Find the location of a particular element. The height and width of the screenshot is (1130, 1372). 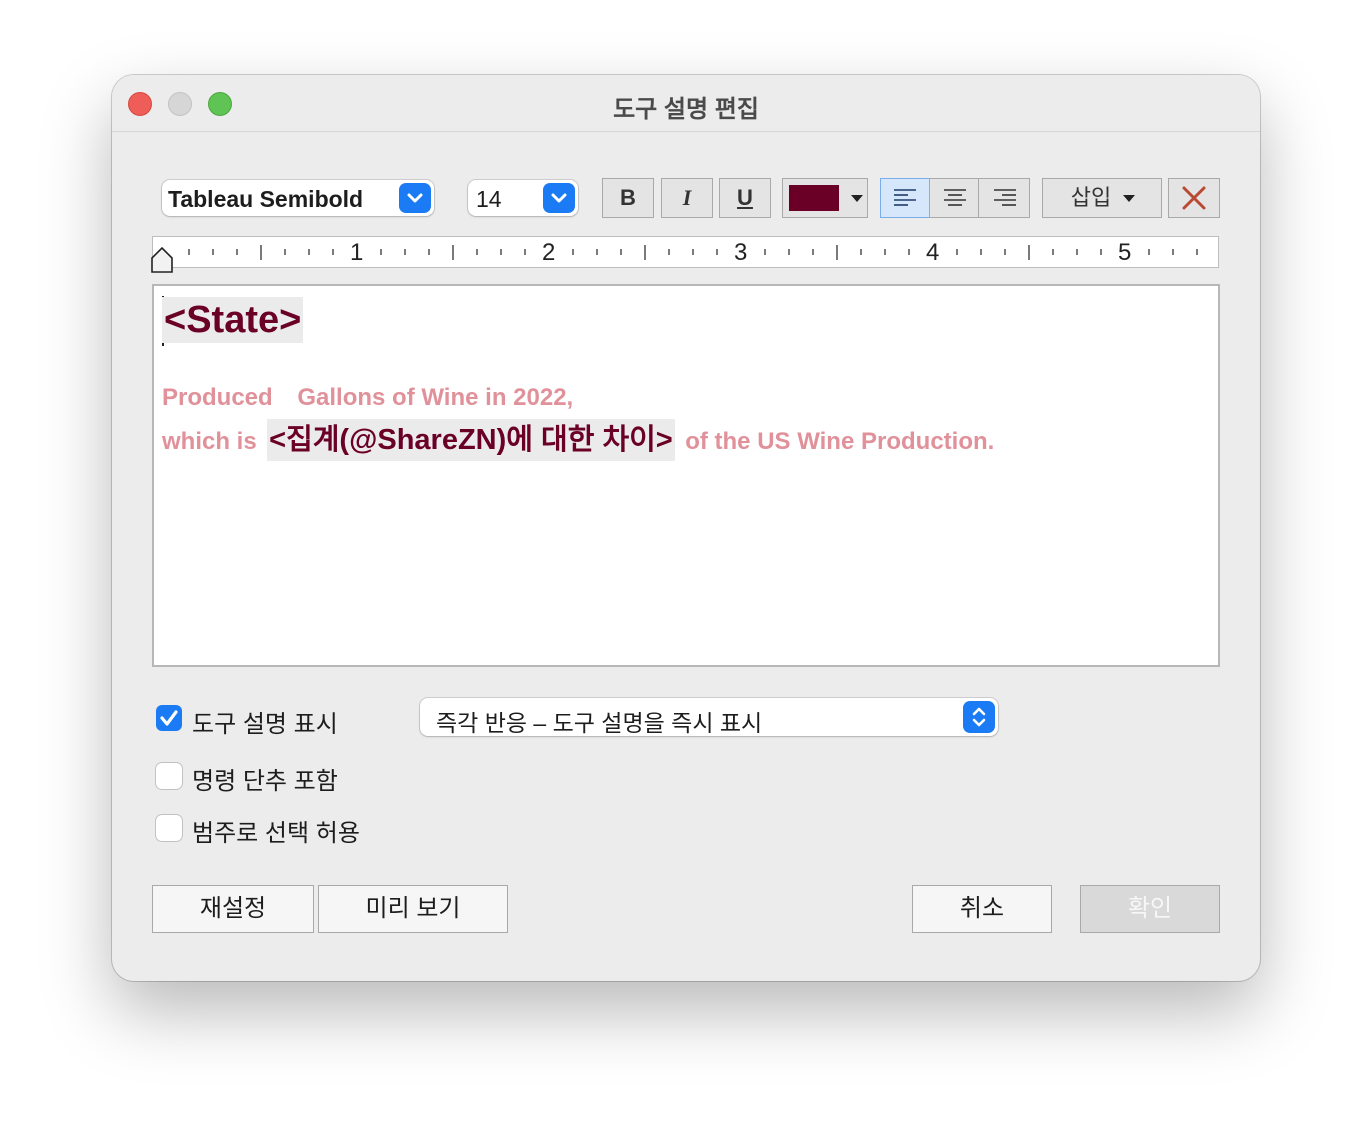

ruler-label-1: 1 is located at coordinates (357, 252).